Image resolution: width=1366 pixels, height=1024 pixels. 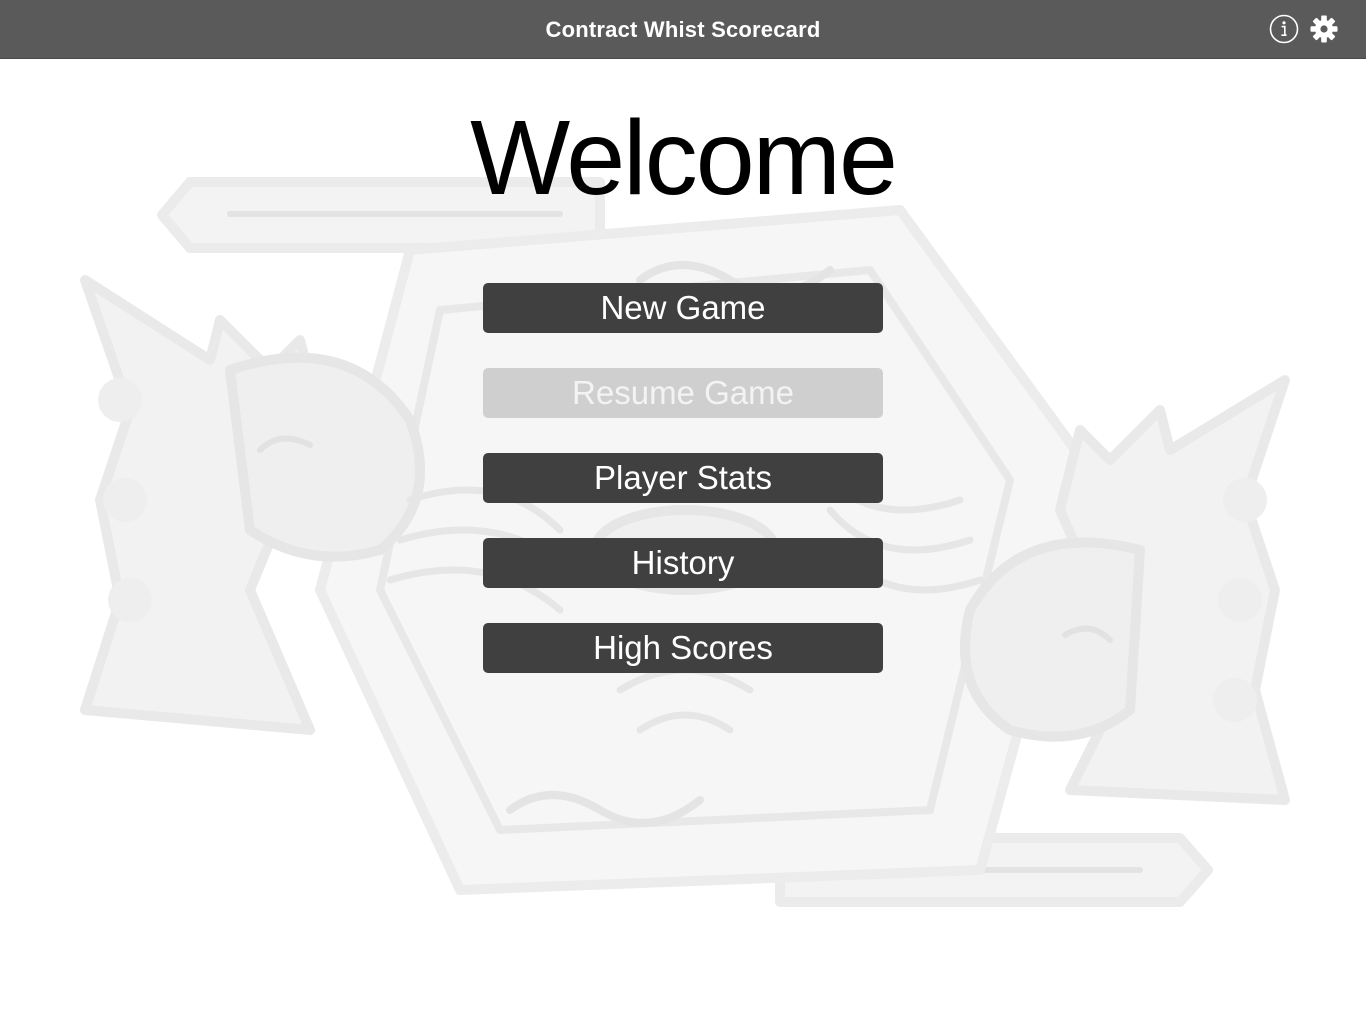 I want to click on new-game-button: New Game, so click(x=683, y=308).